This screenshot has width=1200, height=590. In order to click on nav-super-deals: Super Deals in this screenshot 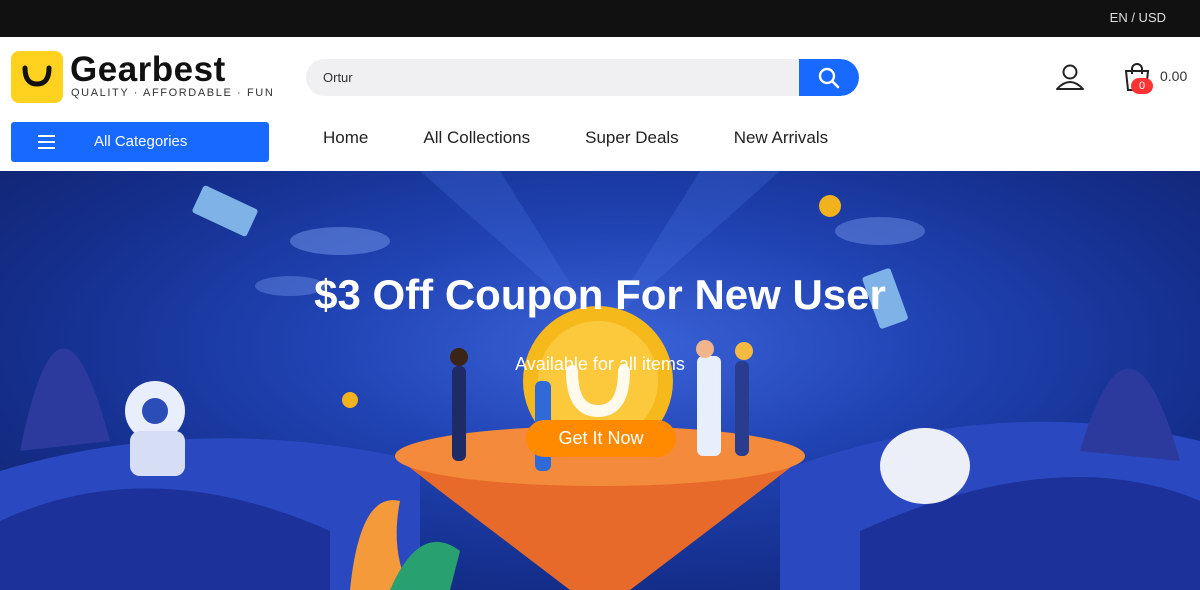, I will do `click(632, 139)`.